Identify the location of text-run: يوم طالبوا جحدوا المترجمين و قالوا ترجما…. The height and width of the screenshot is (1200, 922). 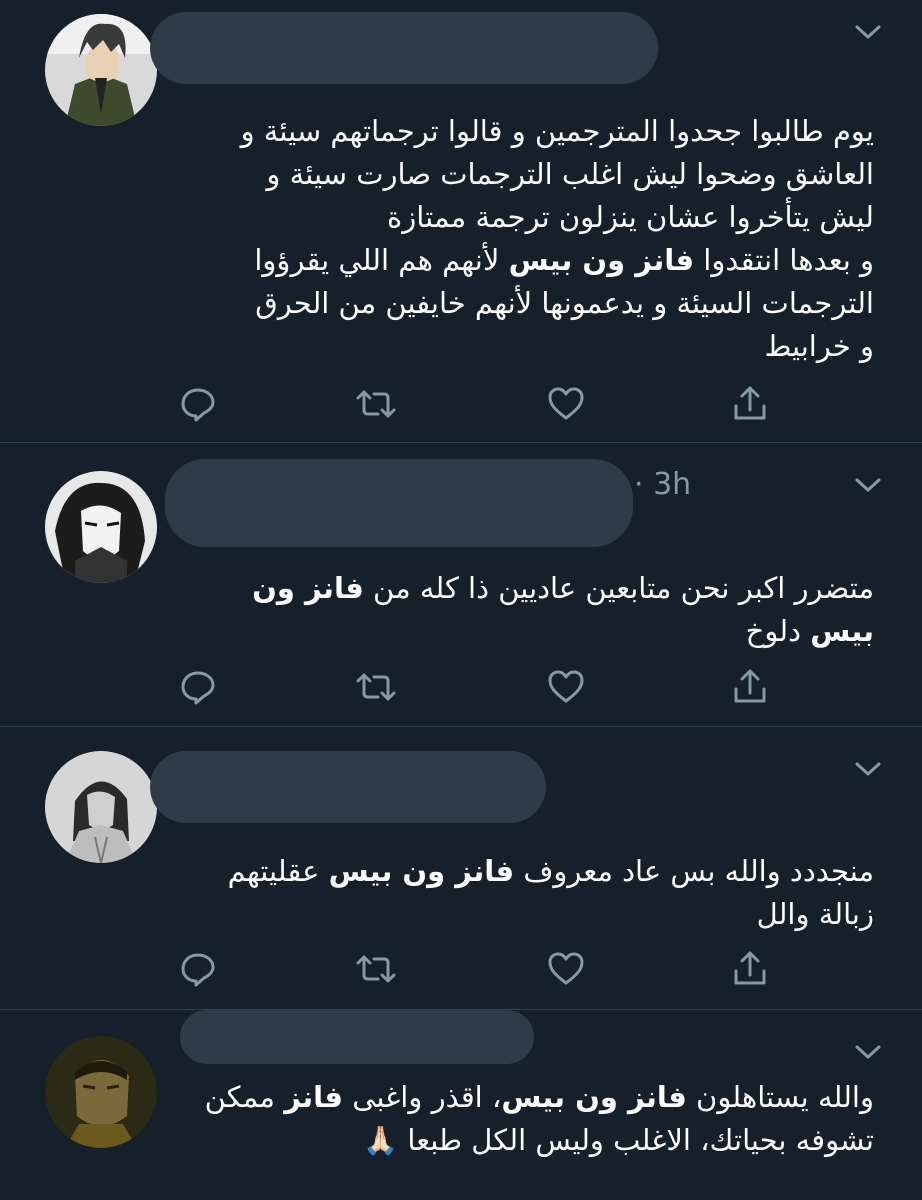
(557, 131).